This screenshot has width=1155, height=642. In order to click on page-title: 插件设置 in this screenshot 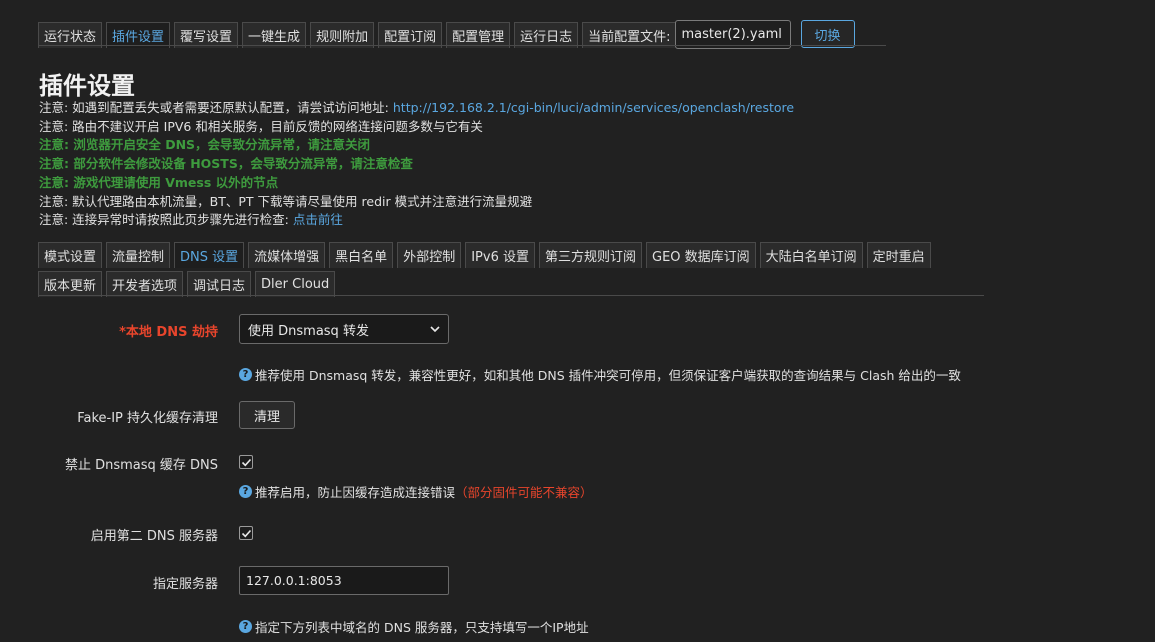, I will do `click(87, 86)`.